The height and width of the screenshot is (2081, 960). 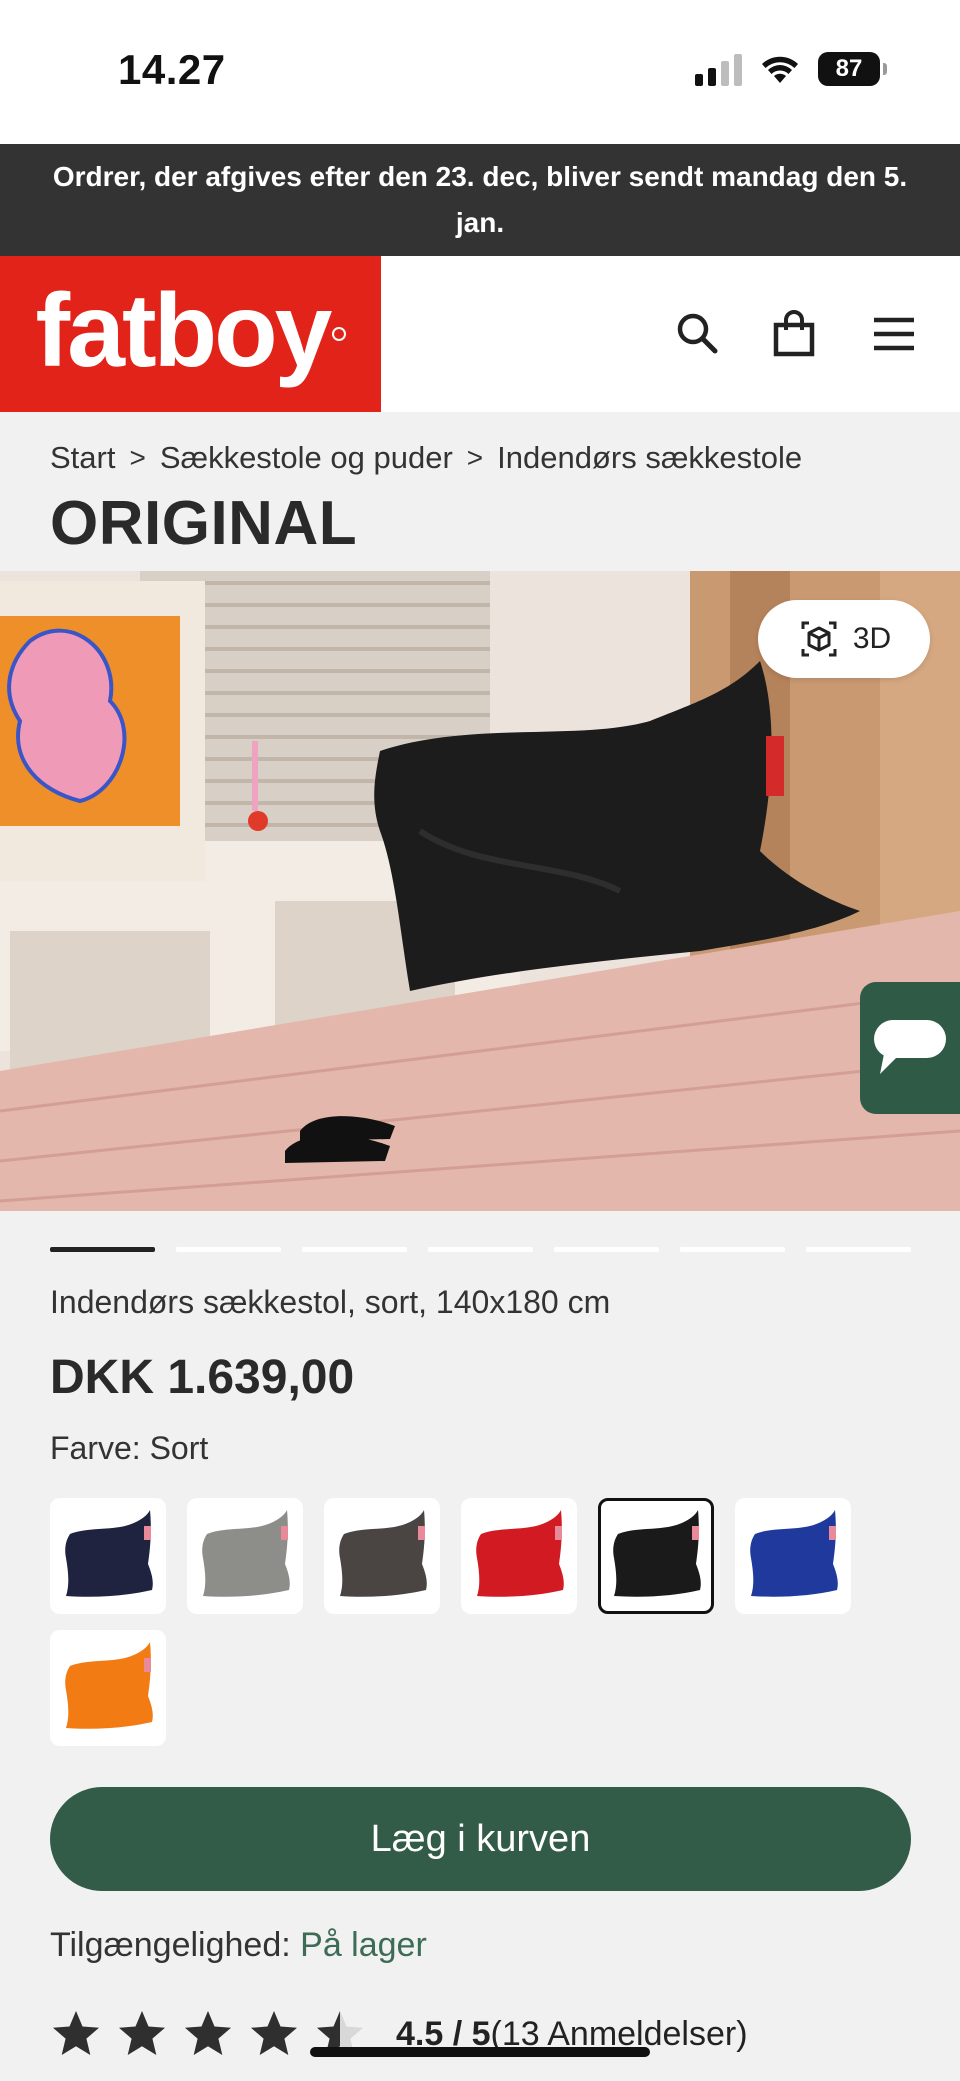 I want to click on breadcrumb-item-start: Start, so click(x=82, y=458).